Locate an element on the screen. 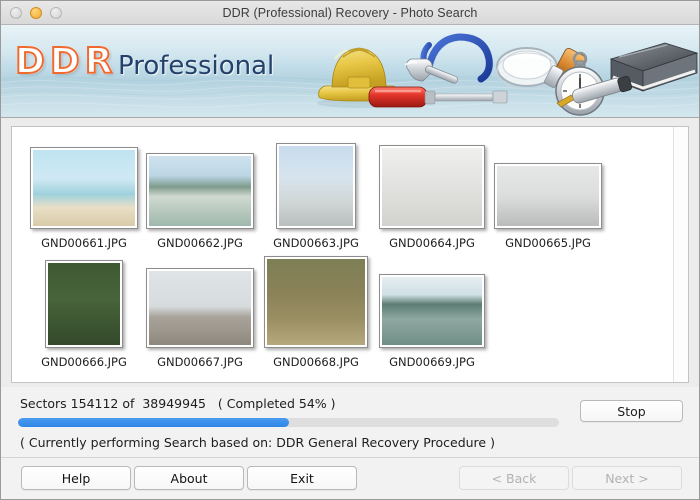 The width and height of the screenshot is (700, 500). back-button: < Back is located at coordinates (514, 478).